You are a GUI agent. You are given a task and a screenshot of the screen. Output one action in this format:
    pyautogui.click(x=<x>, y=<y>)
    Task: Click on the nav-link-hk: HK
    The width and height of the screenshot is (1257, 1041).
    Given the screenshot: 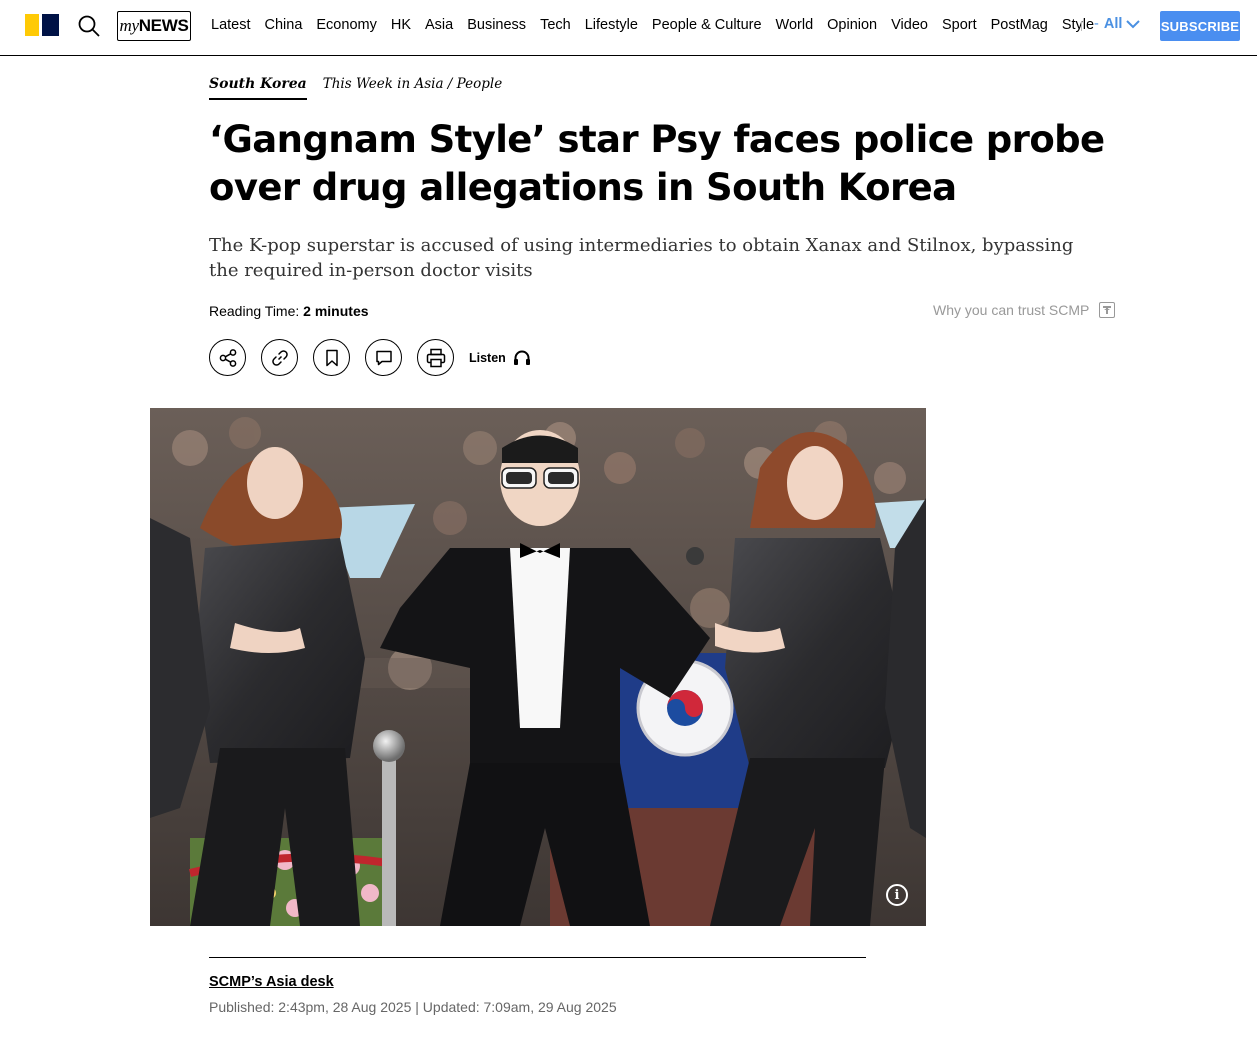 What is the action you would take?
    pyautogui.click(x=401, y=25)
    